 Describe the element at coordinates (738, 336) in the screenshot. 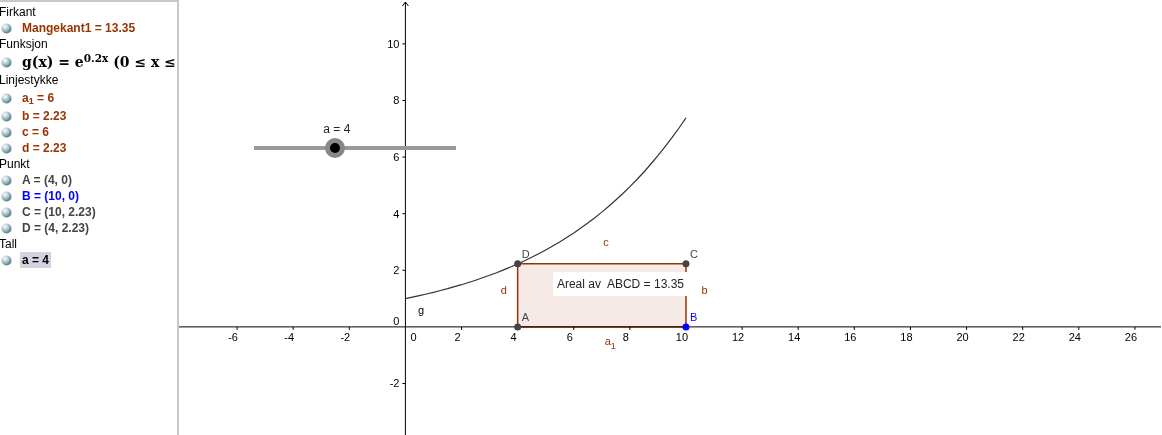

I see `tick-label: 12` at that location.